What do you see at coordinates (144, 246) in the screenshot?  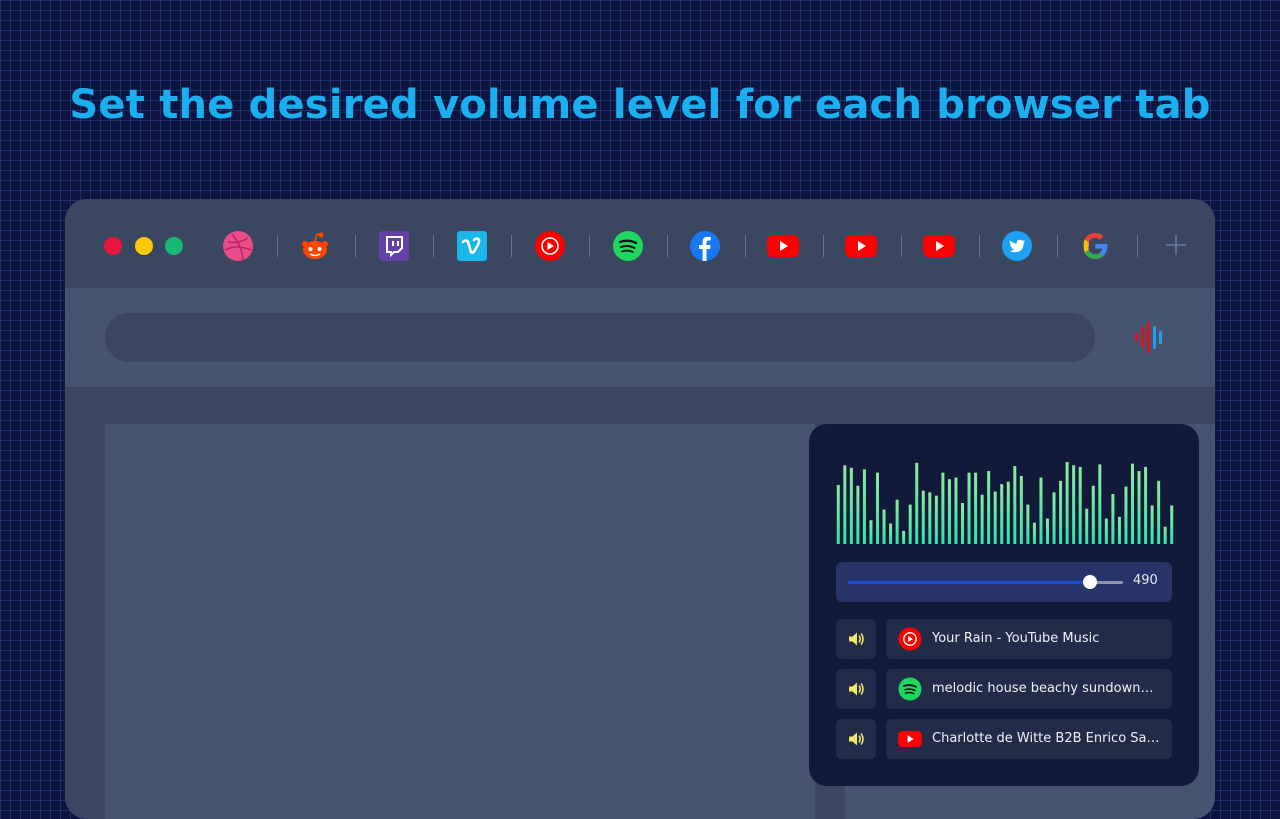 I see `window-minimize-button` at bounding box center [144, 246].